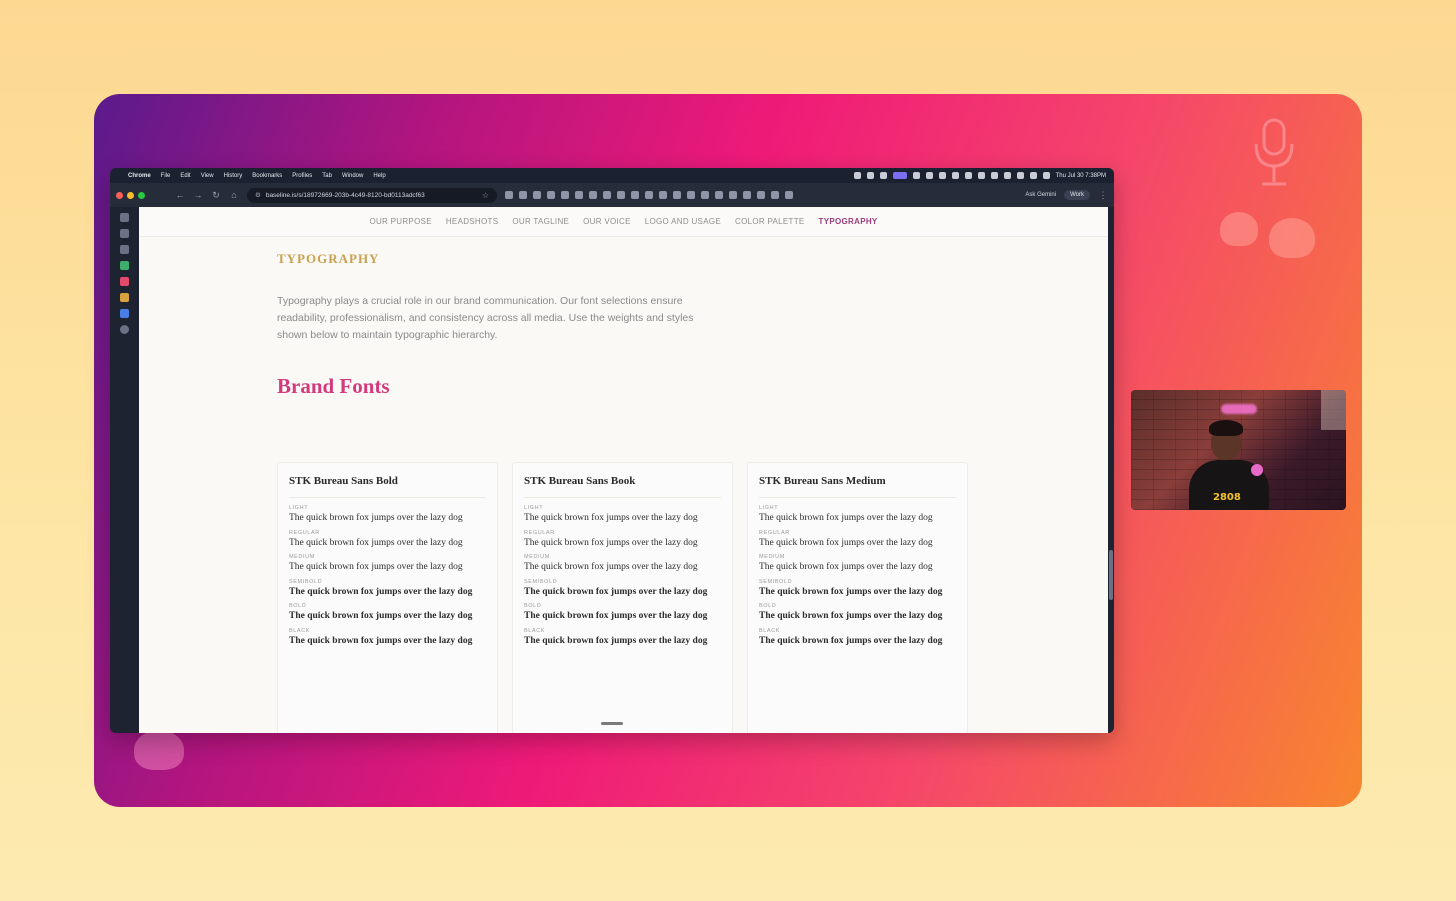  Describe the element at coordinates (180, 195) in the screenshot. I see `back-arrow-icon: ←` at that location.